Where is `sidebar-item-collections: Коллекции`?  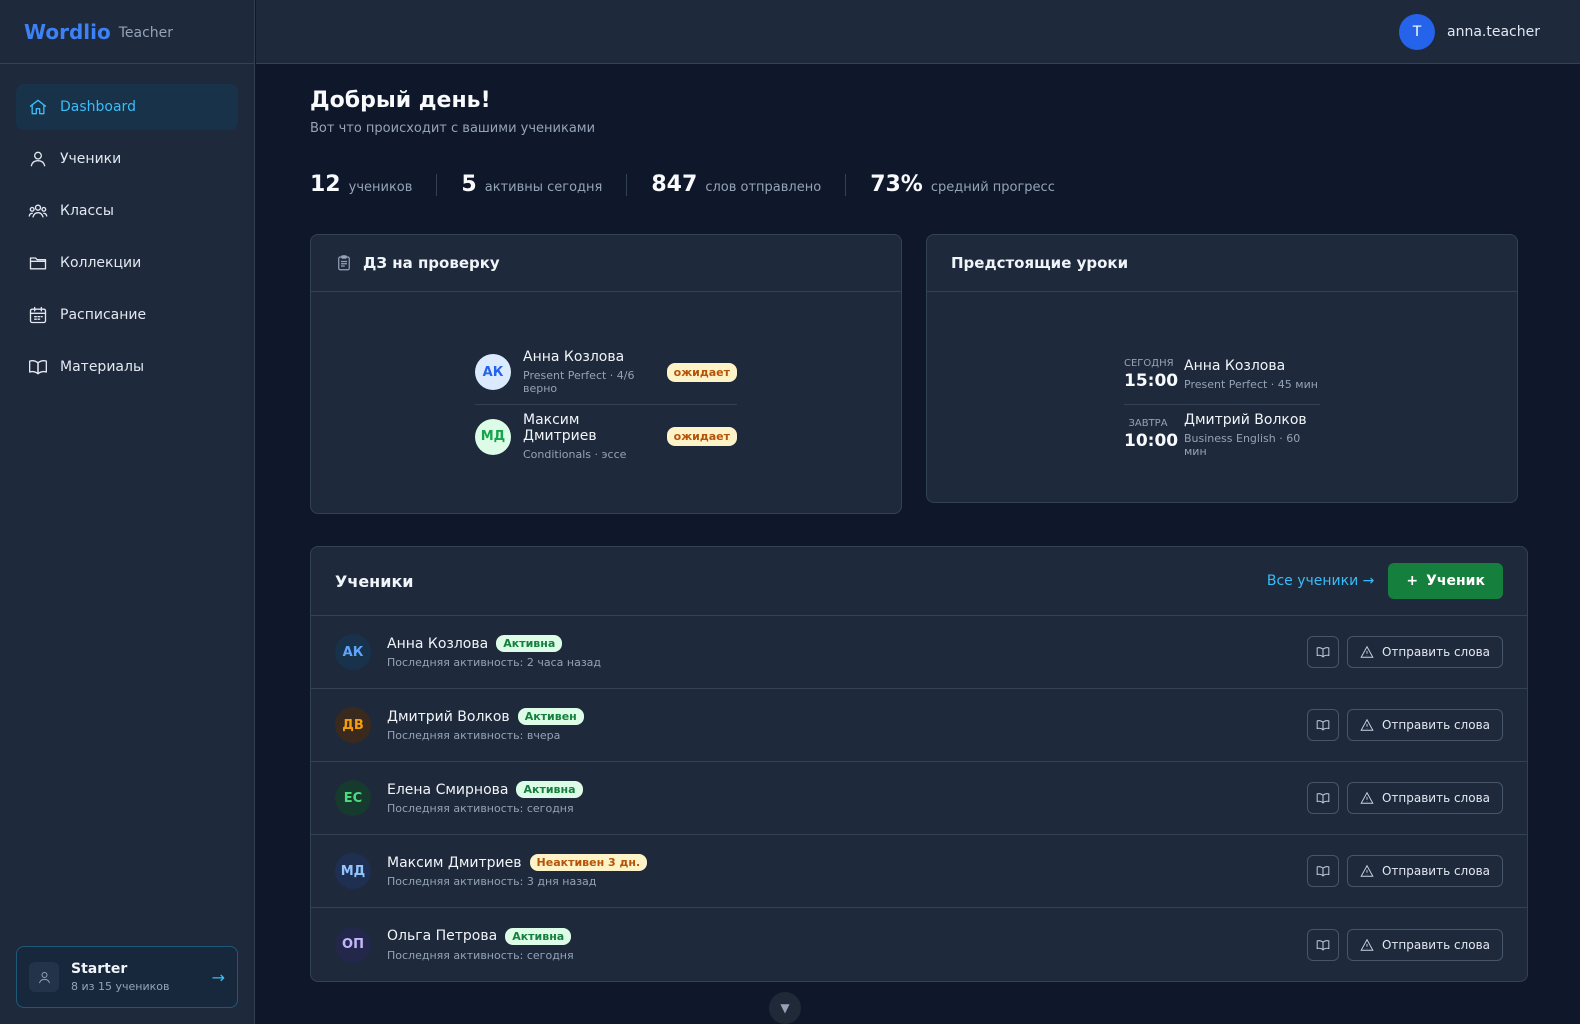
sidebar-item-collections: Коллекции is located at coordinates (127, 263).